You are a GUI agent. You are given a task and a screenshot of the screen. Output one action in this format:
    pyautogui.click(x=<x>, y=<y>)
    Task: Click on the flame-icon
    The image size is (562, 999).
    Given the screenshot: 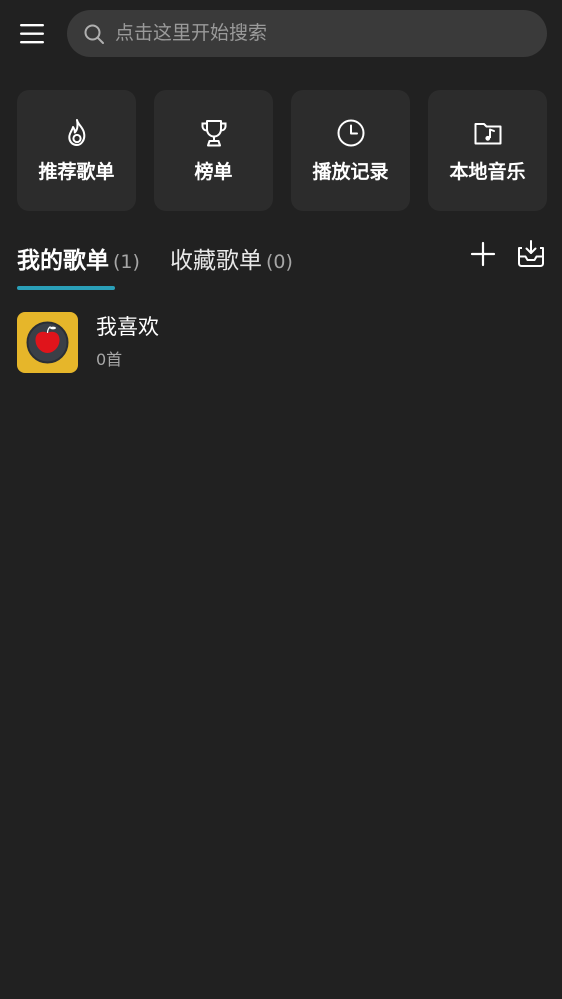 What is the action you would take?
    pyautogui.click(x=77, y=132)
    